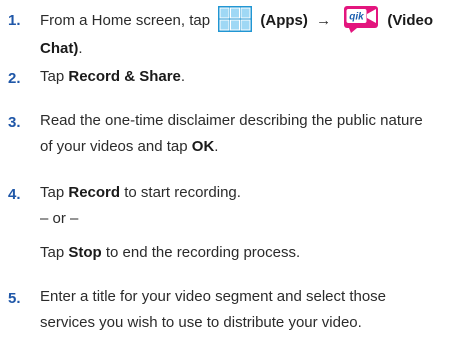 This screenshot has height=342, width=471. What do you see at coordinates (125, 20) in the screenshot?
I see `step-1-intro: From a Home screen, tap` at bounding box center [125, 20].